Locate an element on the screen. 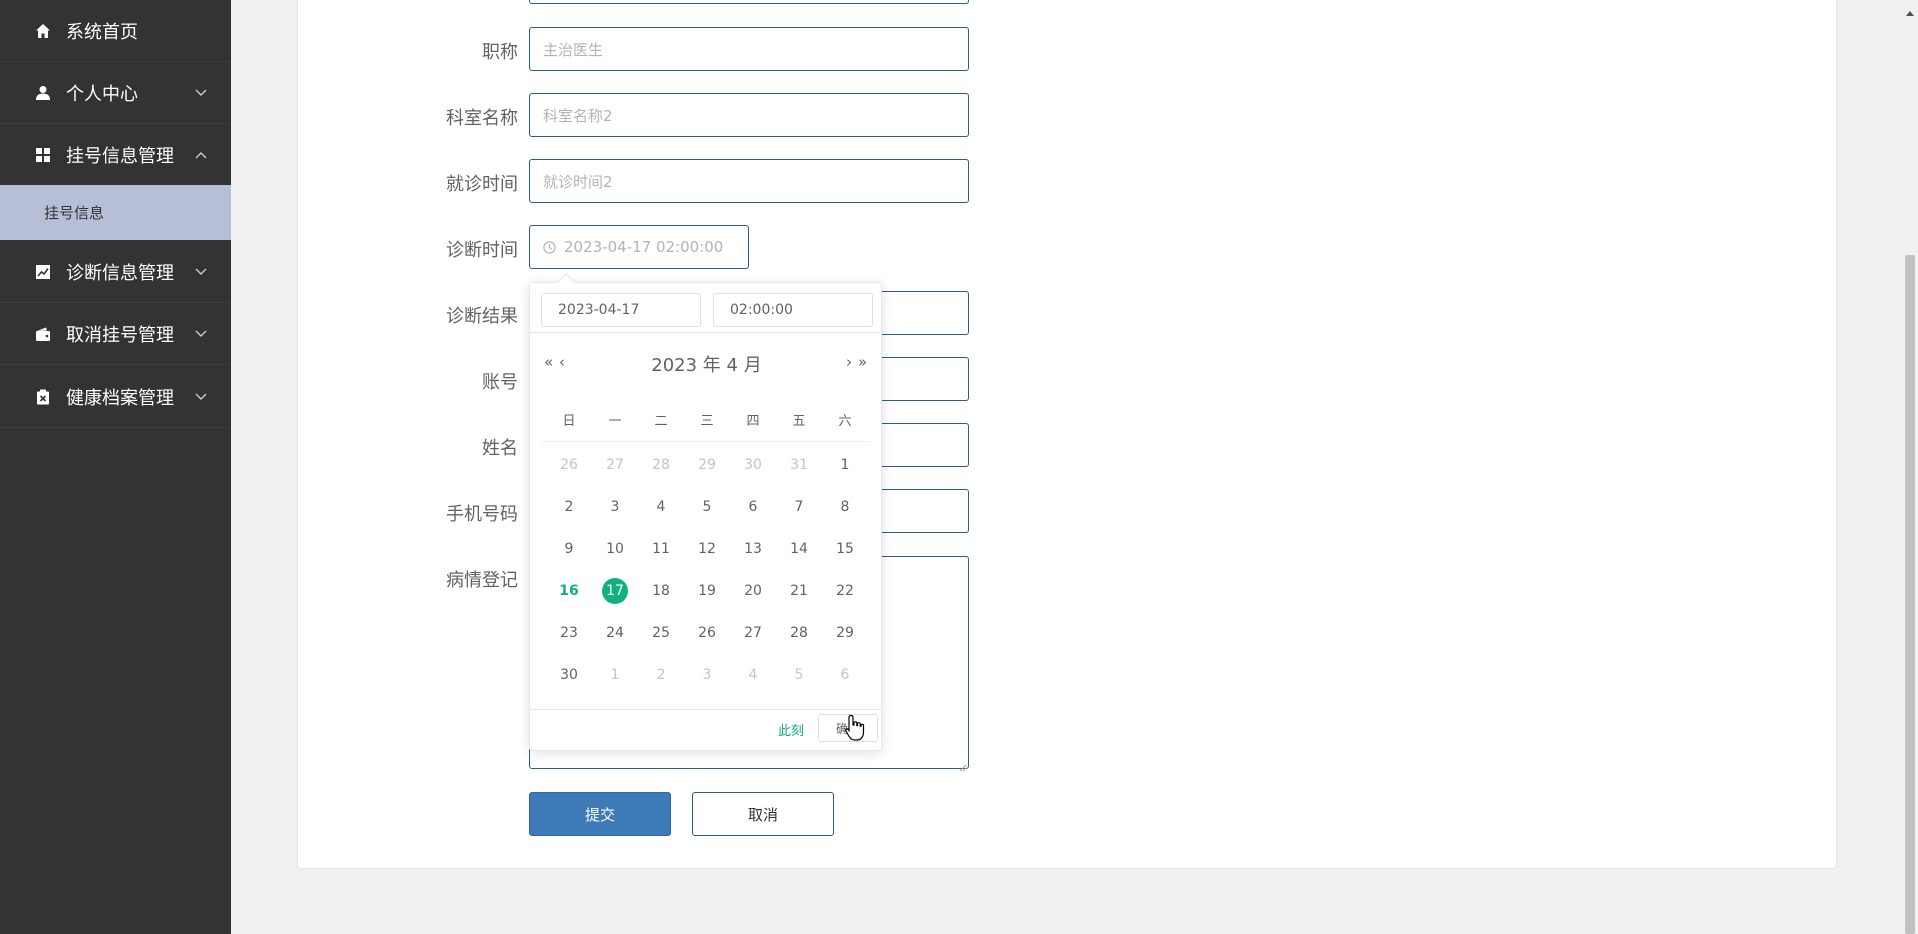  weekday-label: 一 is located at coordinates (615, 421).